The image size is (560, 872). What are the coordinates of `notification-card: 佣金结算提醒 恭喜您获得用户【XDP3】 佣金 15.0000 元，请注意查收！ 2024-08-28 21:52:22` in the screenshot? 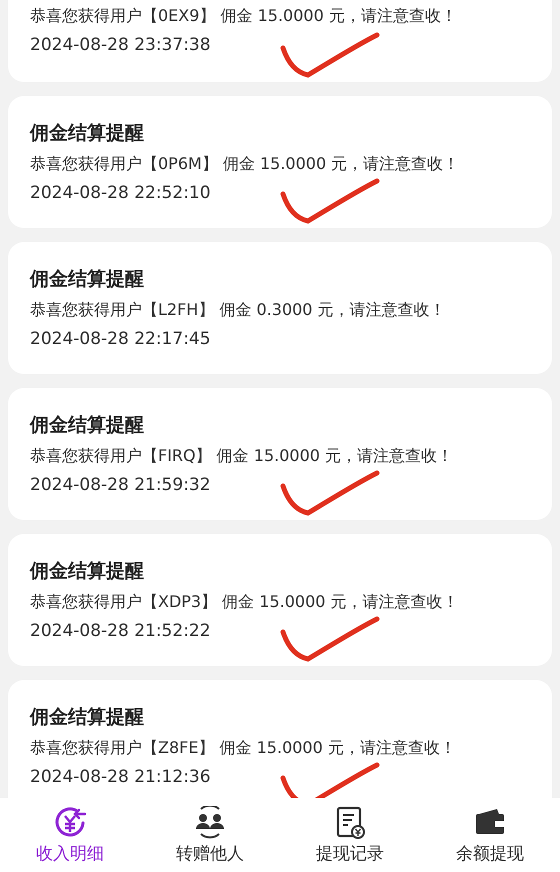 It's located at (280, 600).